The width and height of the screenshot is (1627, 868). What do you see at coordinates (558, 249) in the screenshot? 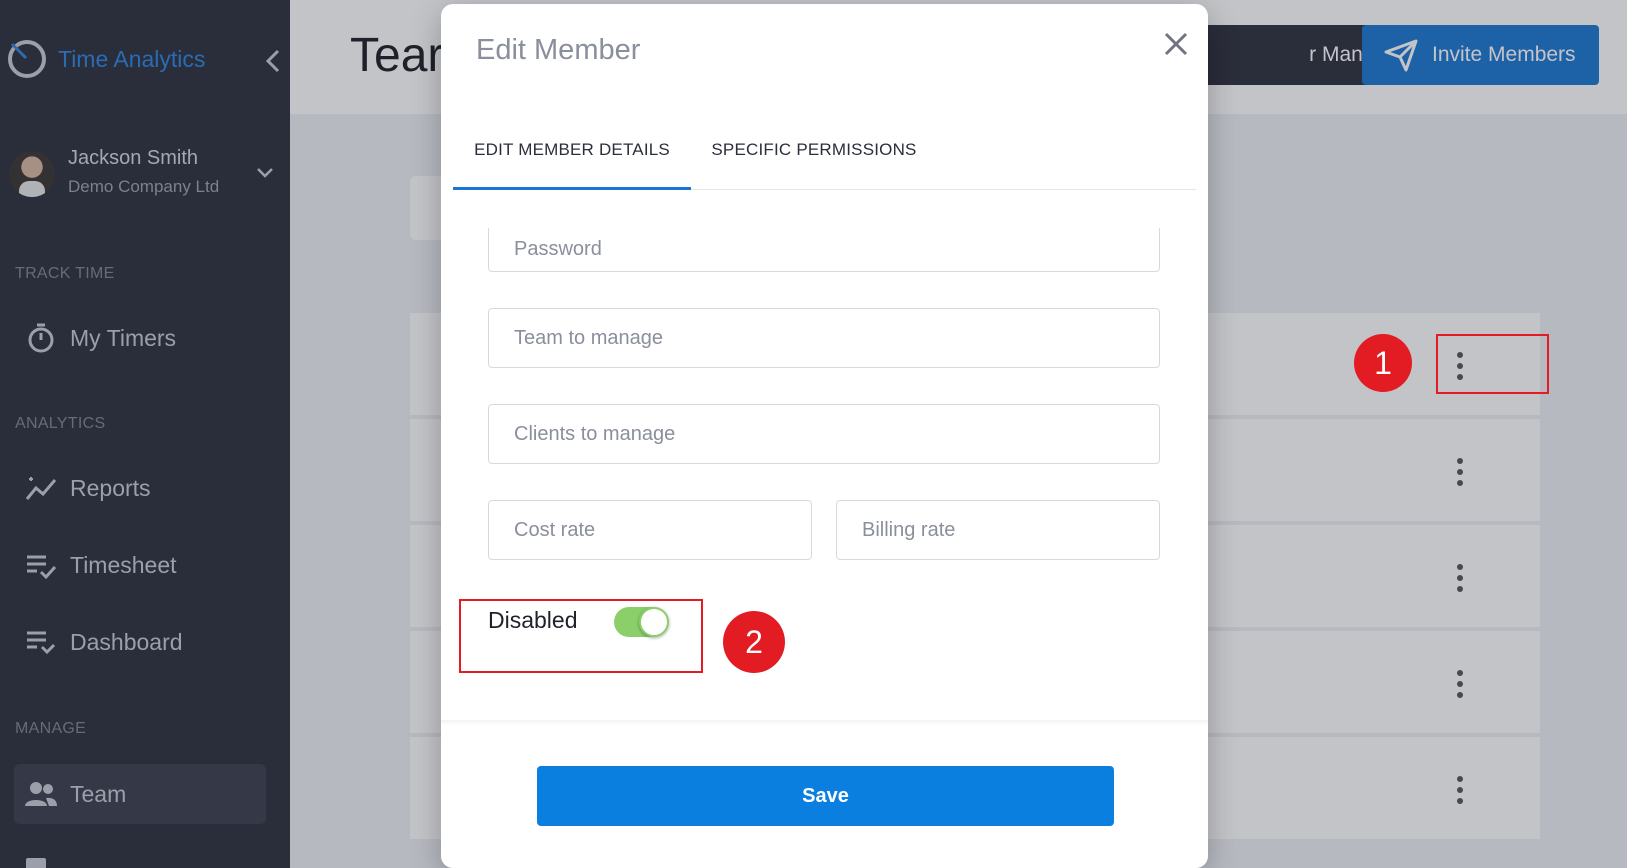
I see `password-placeholder: Password` at bounding box center [558, 249].